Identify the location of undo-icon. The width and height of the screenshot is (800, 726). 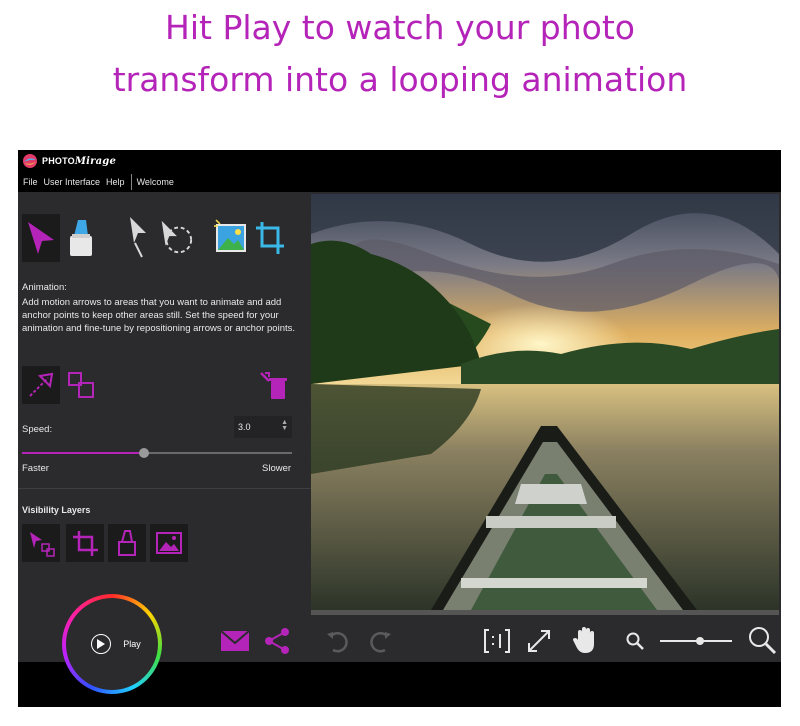
(337, 642).